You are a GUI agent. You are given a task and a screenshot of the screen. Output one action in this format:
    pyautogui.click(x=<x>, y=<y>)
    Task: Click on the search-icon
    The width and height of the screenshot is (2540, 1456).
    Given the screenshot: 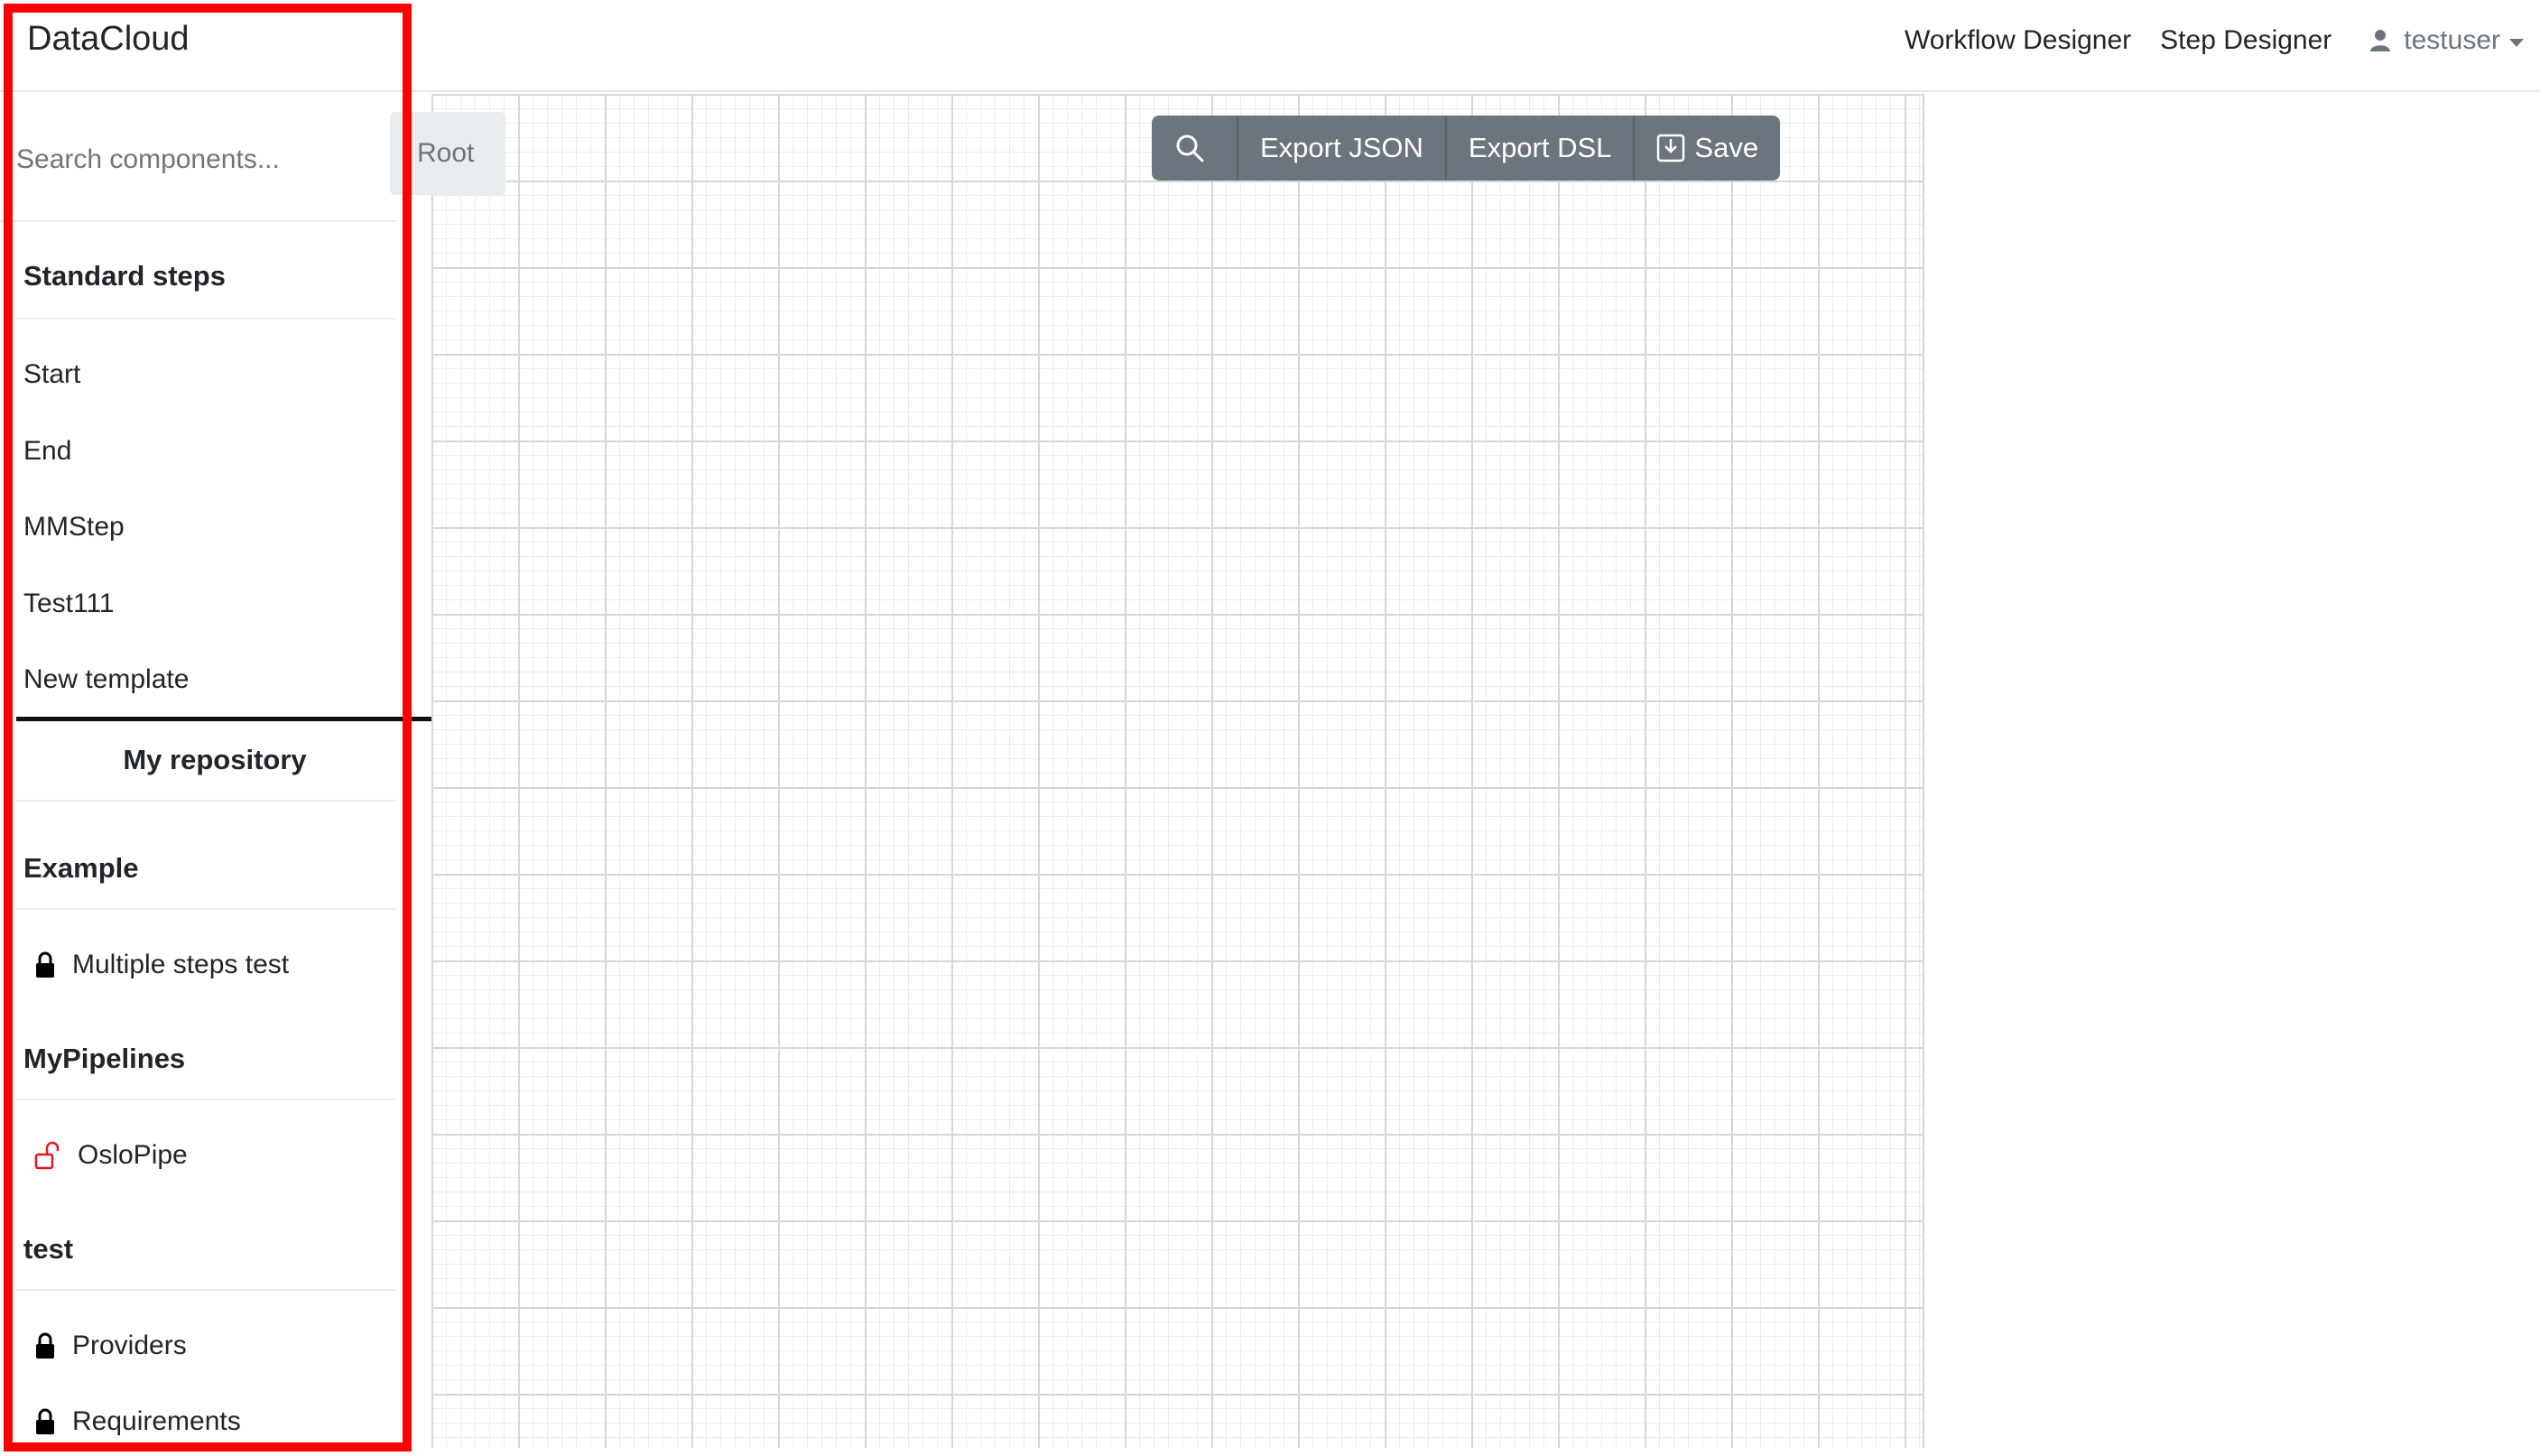 What is the action you would take?
    pyautogui.click(x=1190, y=148)
    